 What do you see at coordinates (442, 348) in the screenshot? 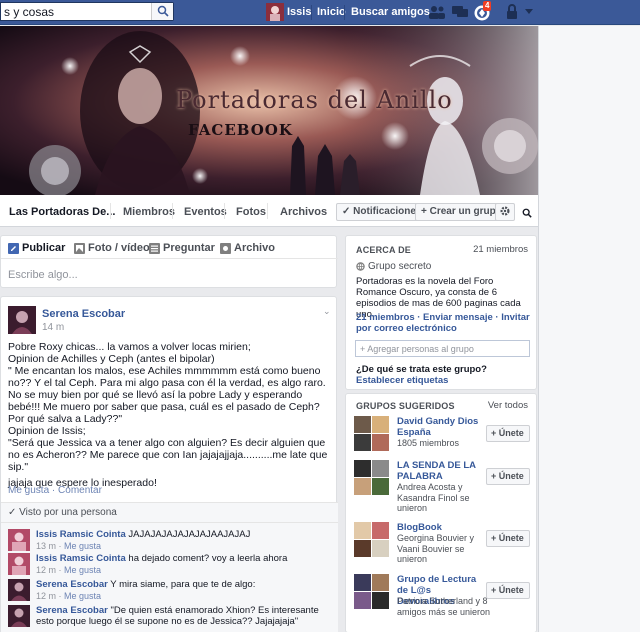
I see `add-people-input: + Agregar personas al grupo` at bounding box center [442, 348].